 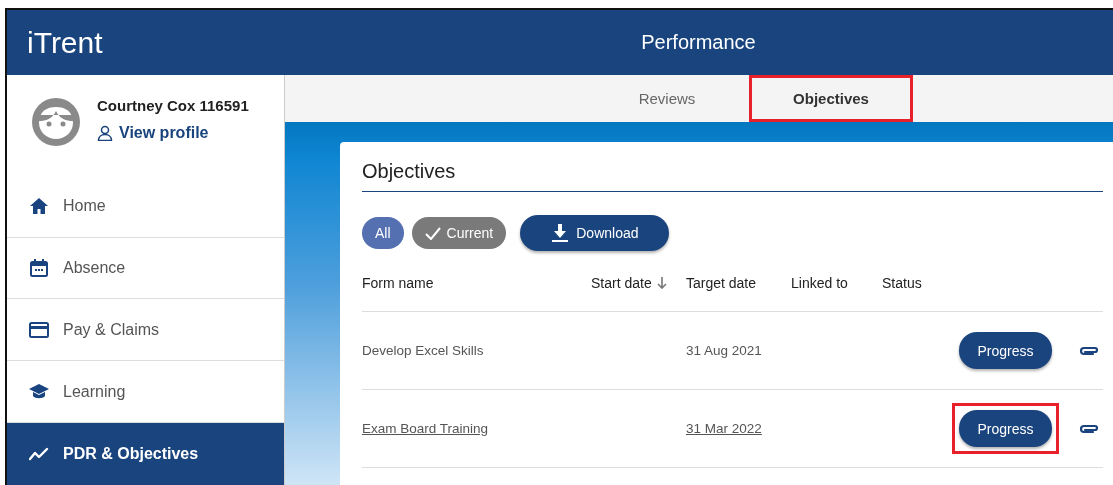 What do you see at coordinates (145, 268) in the screenshot?
I see `nav-item: Absence` at bounding box center [145, 268].